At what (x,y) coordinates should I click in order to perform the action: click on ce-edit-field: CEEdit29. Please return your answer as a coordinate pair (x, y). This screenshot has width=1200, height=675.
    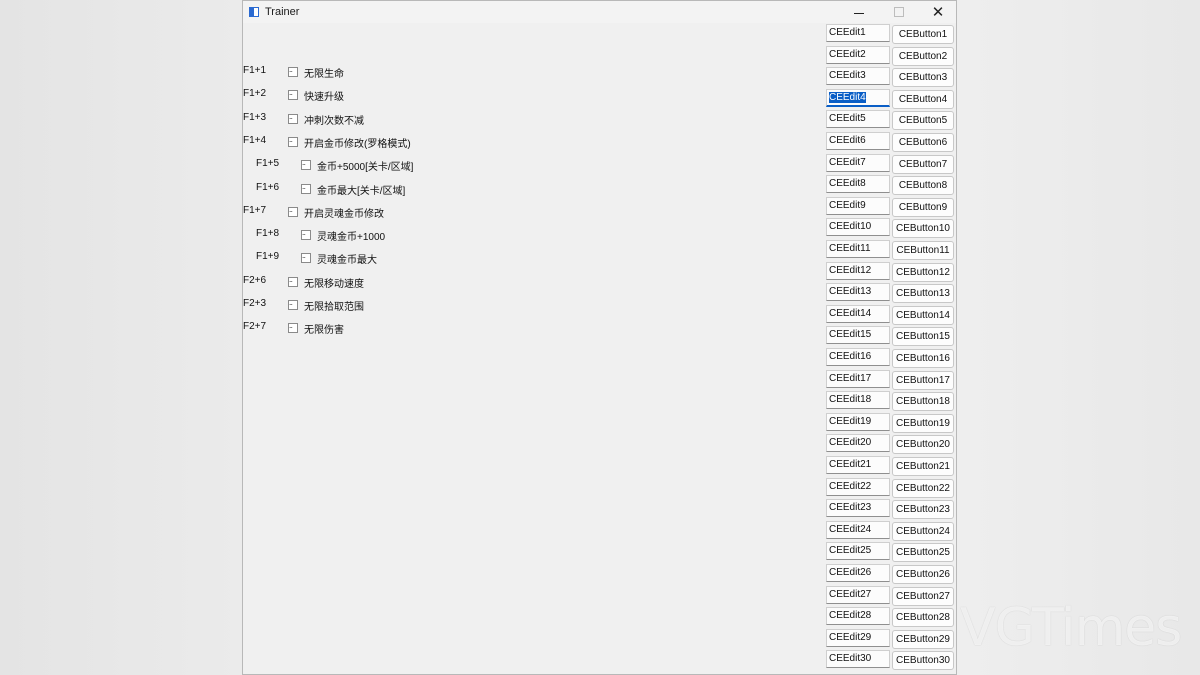
    Looking at the image, I should click on (858, 637).